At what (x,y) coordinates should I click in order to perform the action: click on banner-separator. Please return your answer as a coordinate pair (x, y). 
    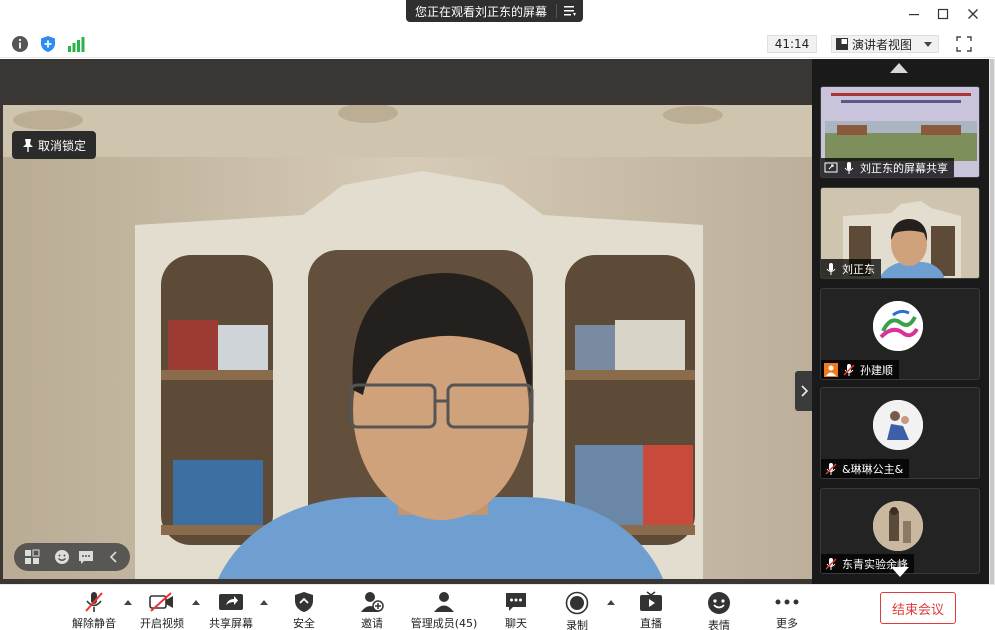
    Looking at the image, I should click on (556, 11).